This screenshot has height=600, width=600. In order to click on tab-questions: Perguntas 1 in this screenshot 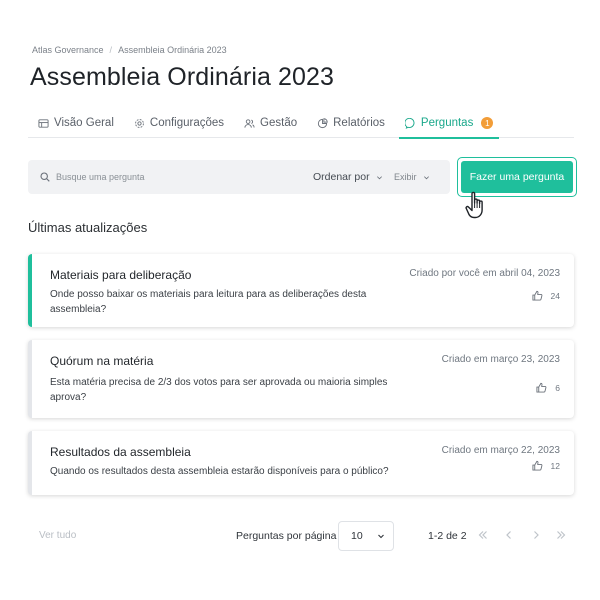, I will do `click(449, 123)`.